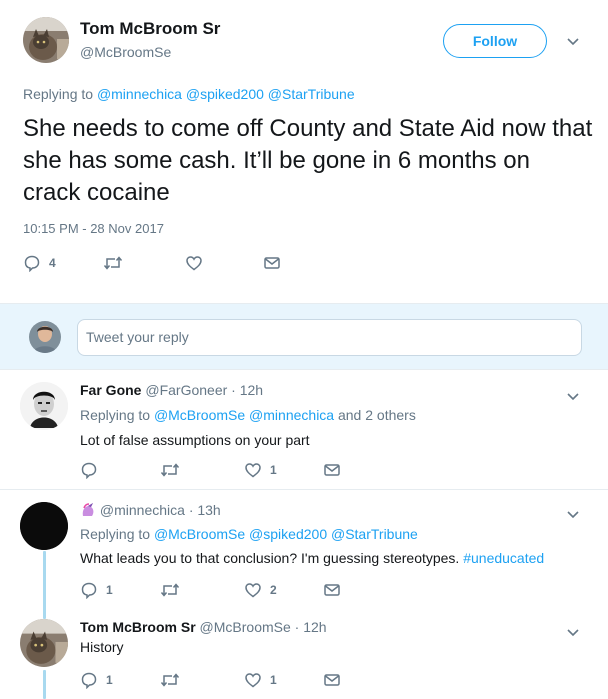 The width and height of the screenshot is (608, 699). What do you see at coordinates (495, 41) in the screenshot?
I see `follow-button: Follow` at bounding box center [495, 41].